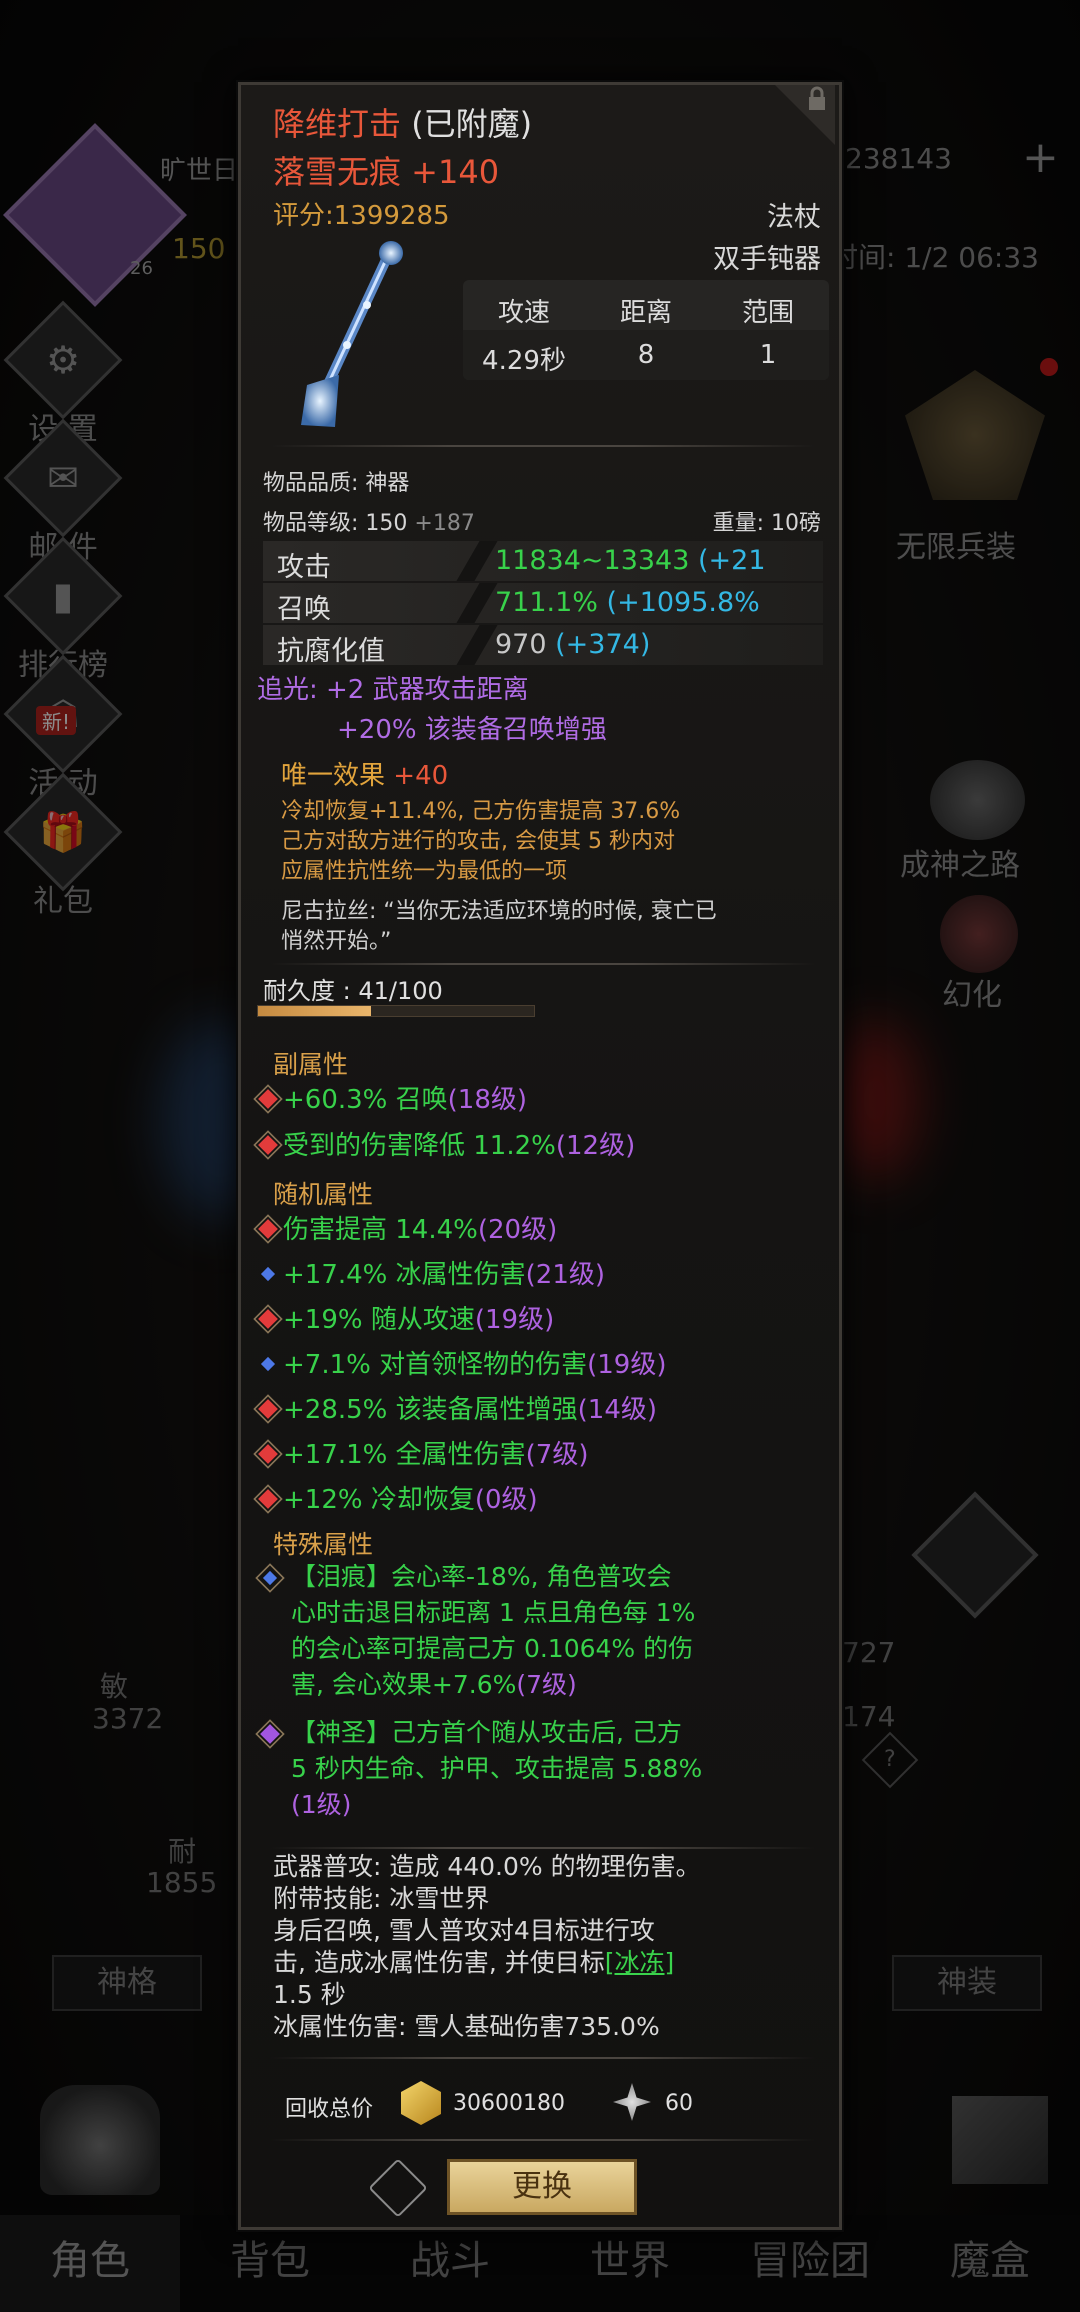 The width and height of the screenshot is (1080, 2312). What do you see at coordinates (464, 1930) in the screenshot?
I see `skill-line: 身后召唤, 雪人普攻对4目标进行攻` at bounding box center [464, 1930].